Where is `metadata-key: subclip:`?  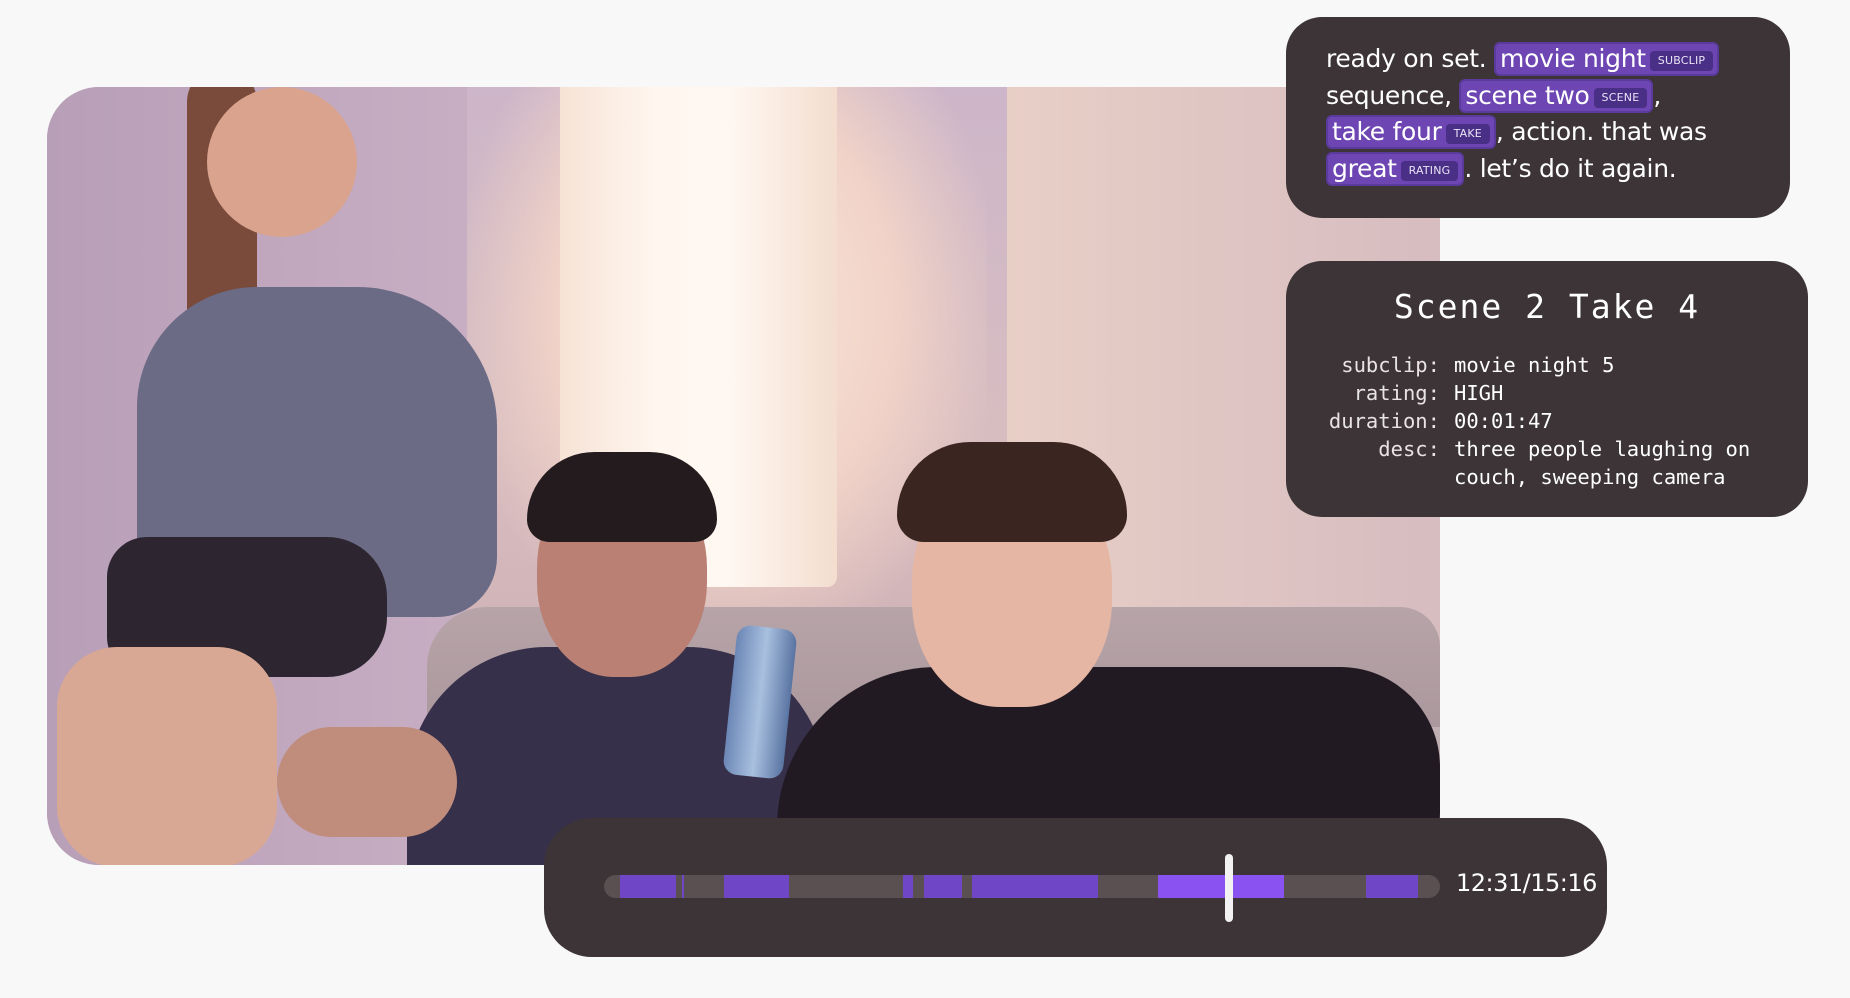
metadata-key: subclip: is located at coordinates (1390, 365).